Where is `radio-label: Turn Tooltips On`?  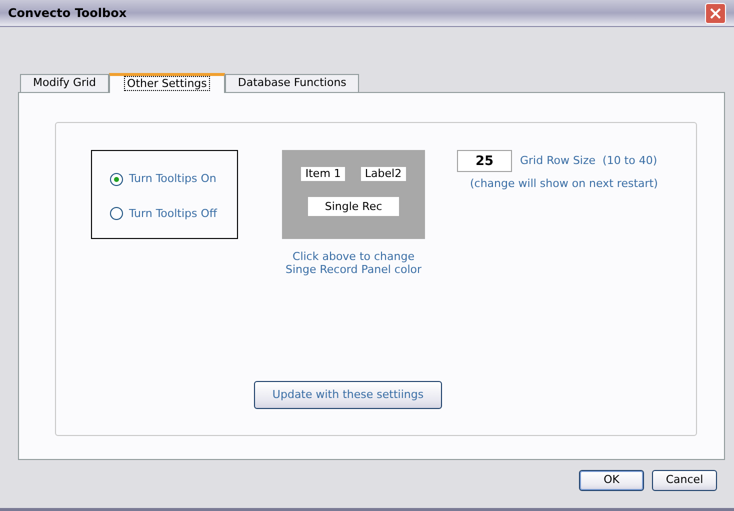
radio-label: Turn Tooltips On is located at coordinates (172, 179).